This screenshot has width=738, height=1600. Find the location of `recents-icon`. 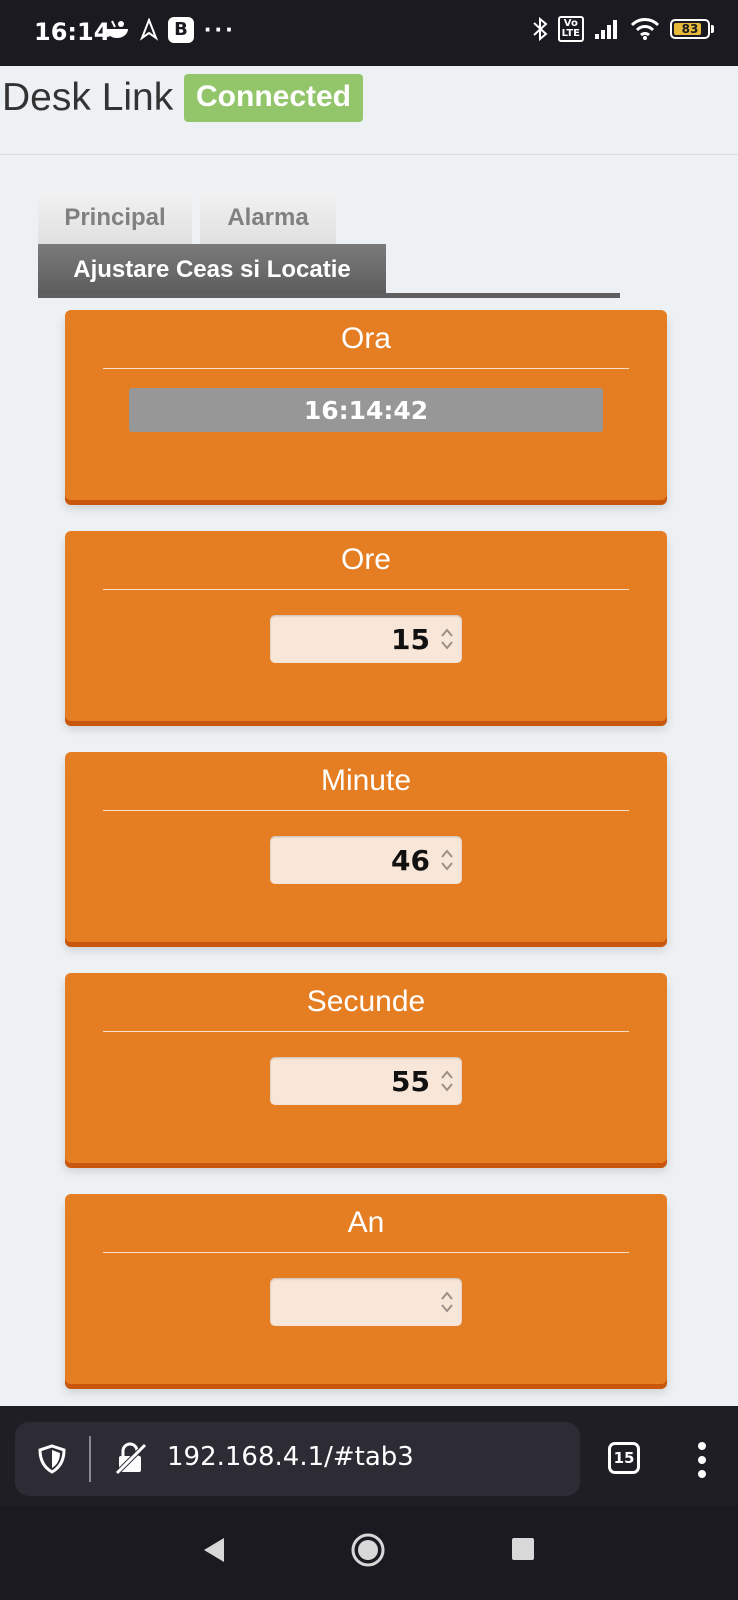

recents-icon is located at coordinates (523, 1549).